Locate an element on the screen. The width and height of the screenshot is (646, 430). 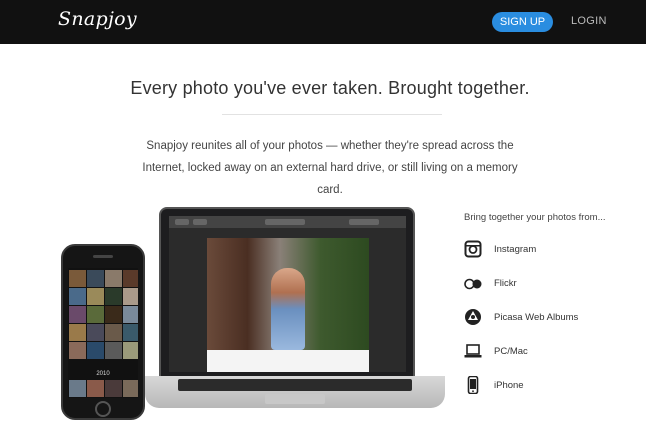
featured-photo is located at coordinates (288, 294).